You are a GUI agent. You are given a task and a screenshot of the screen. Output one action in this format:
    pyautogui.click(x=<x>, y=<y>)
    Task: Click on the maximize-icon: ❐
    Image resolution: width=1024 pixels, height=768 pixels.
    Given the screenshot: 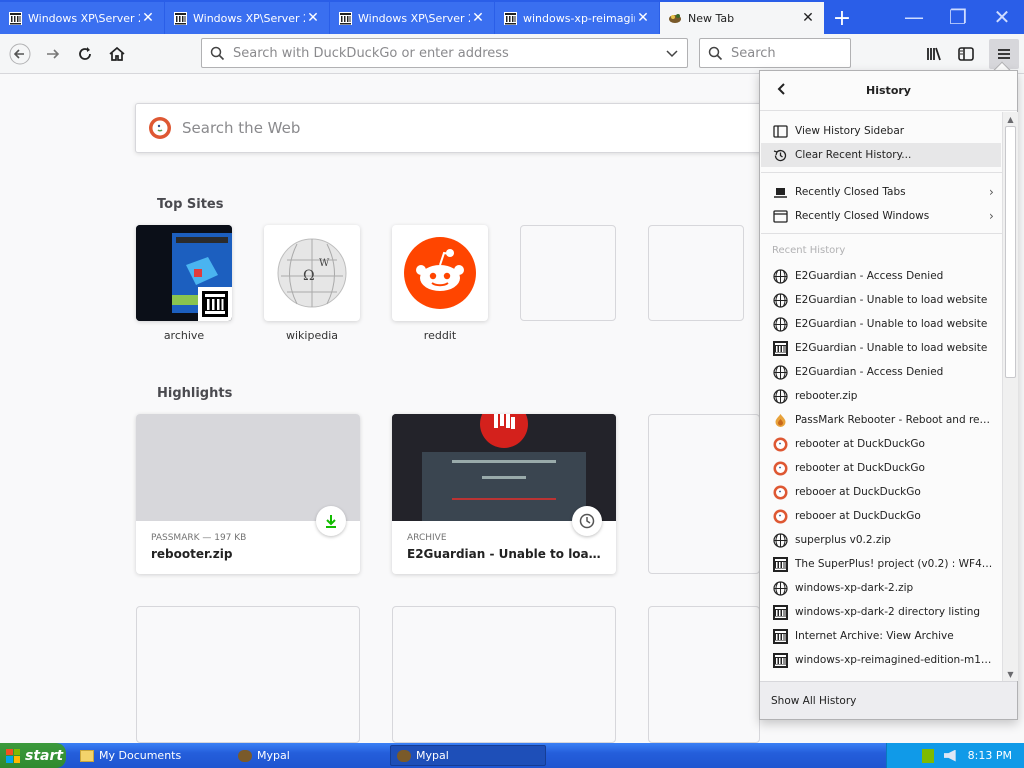 What is the action you would take?
    pyautogui.click(x=958, y=17)
    